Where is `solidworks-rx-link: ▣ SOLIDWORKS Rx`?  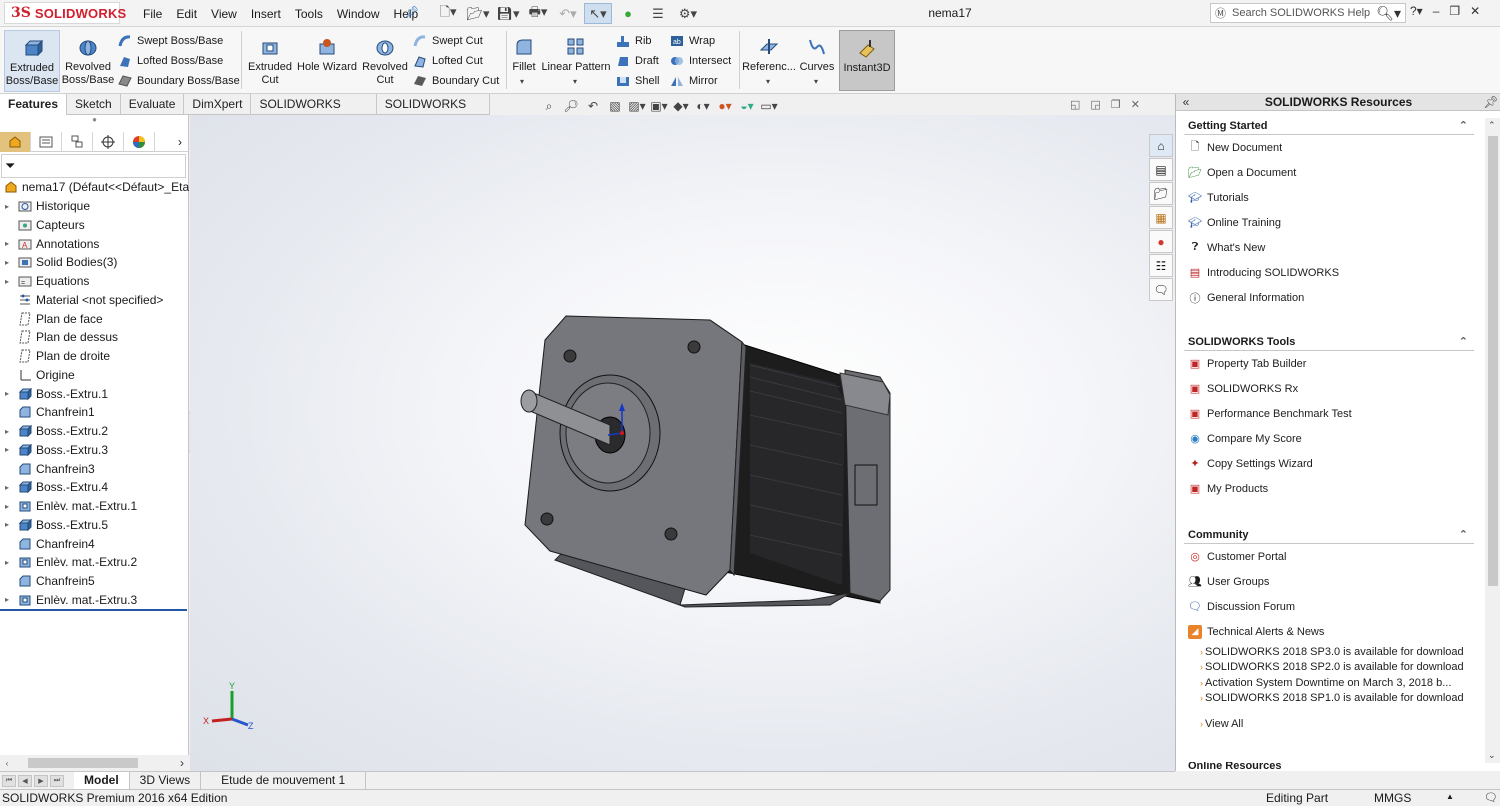 solidworks-rx-link: ▣ SOLIDWORKS Rx is located at coordinates (1329, 388).